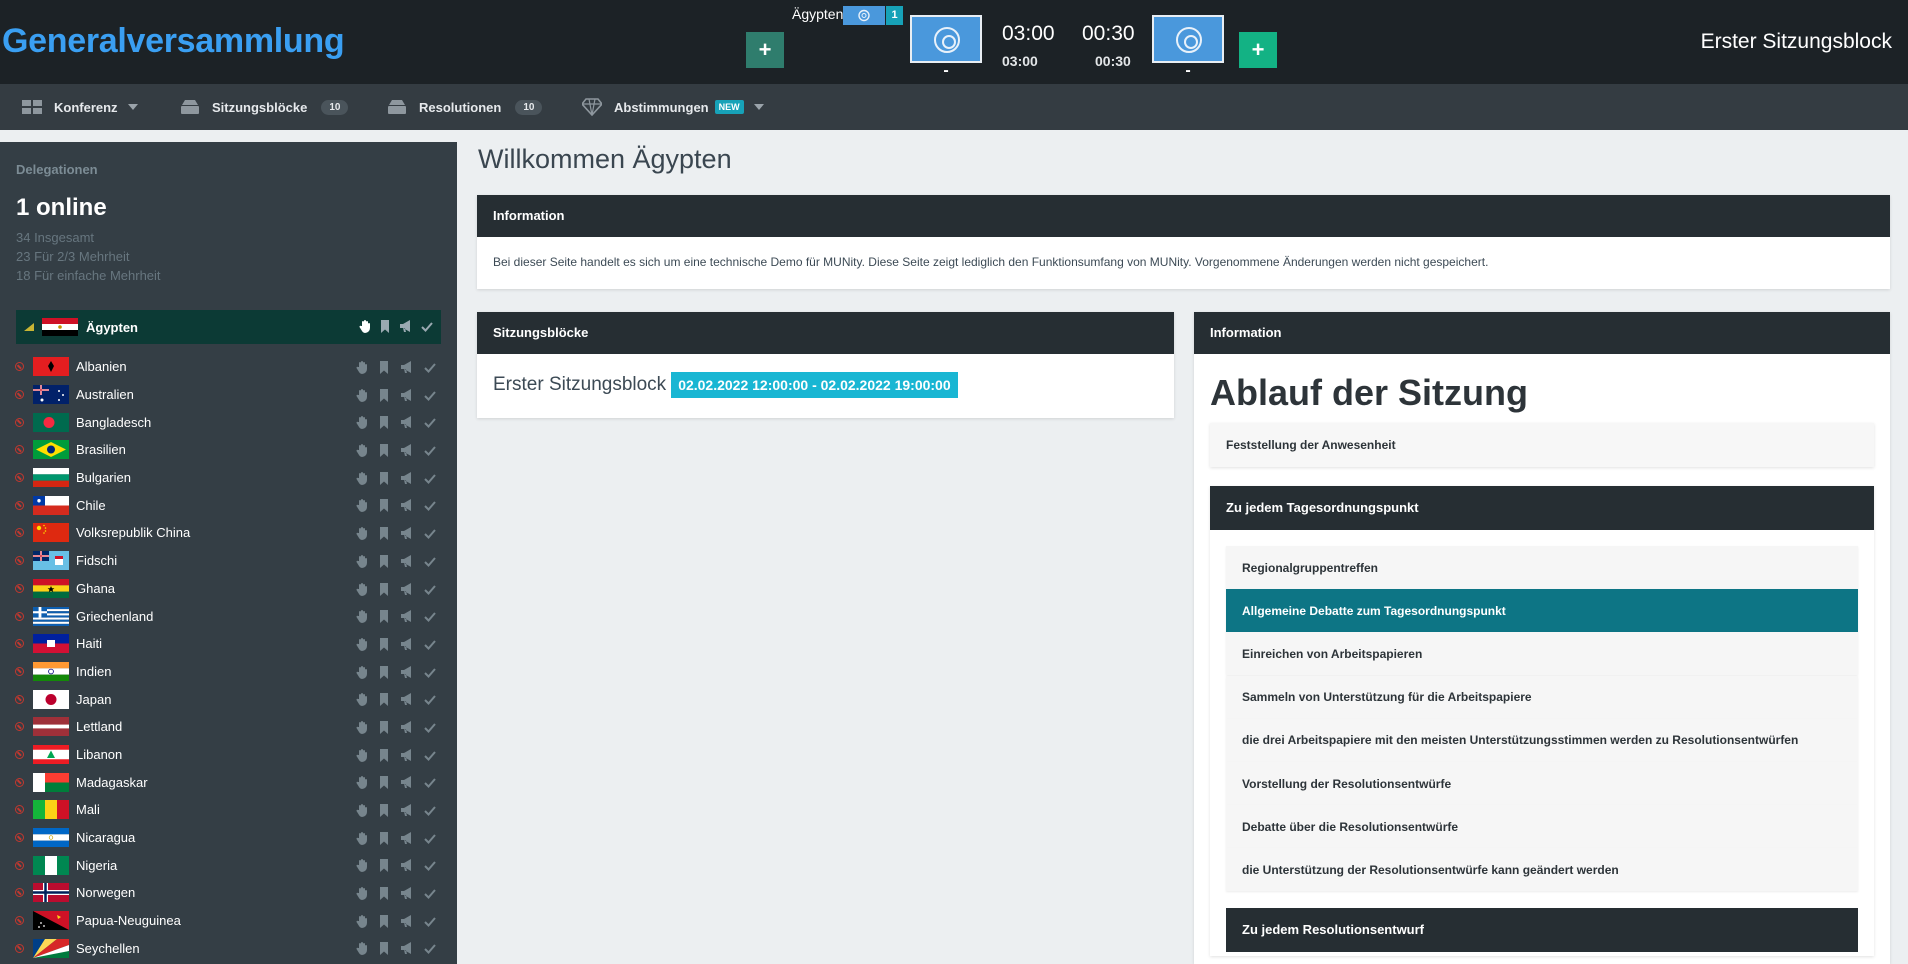 This screenshot has height=964, width=1908. I want to click on delegation-row: Griechenland, so click(228, 616).